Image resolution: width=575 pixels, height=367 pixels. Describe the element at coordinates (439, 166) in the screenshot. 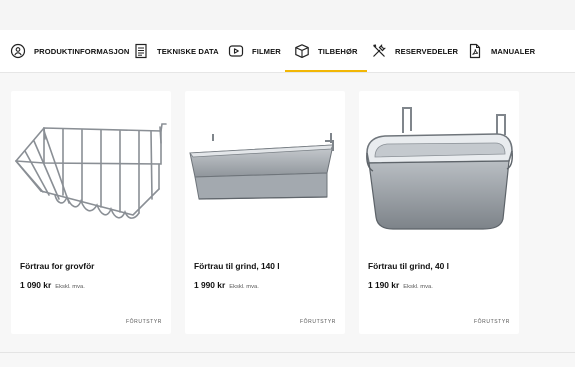

I see `product-image-bucket-trough` at that location.